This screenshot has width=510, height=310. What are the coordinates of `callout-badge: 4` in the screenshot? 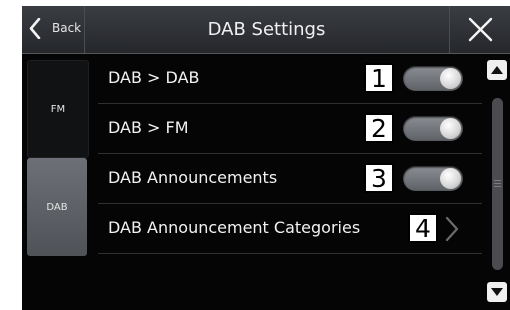 It's located at (423, 228).